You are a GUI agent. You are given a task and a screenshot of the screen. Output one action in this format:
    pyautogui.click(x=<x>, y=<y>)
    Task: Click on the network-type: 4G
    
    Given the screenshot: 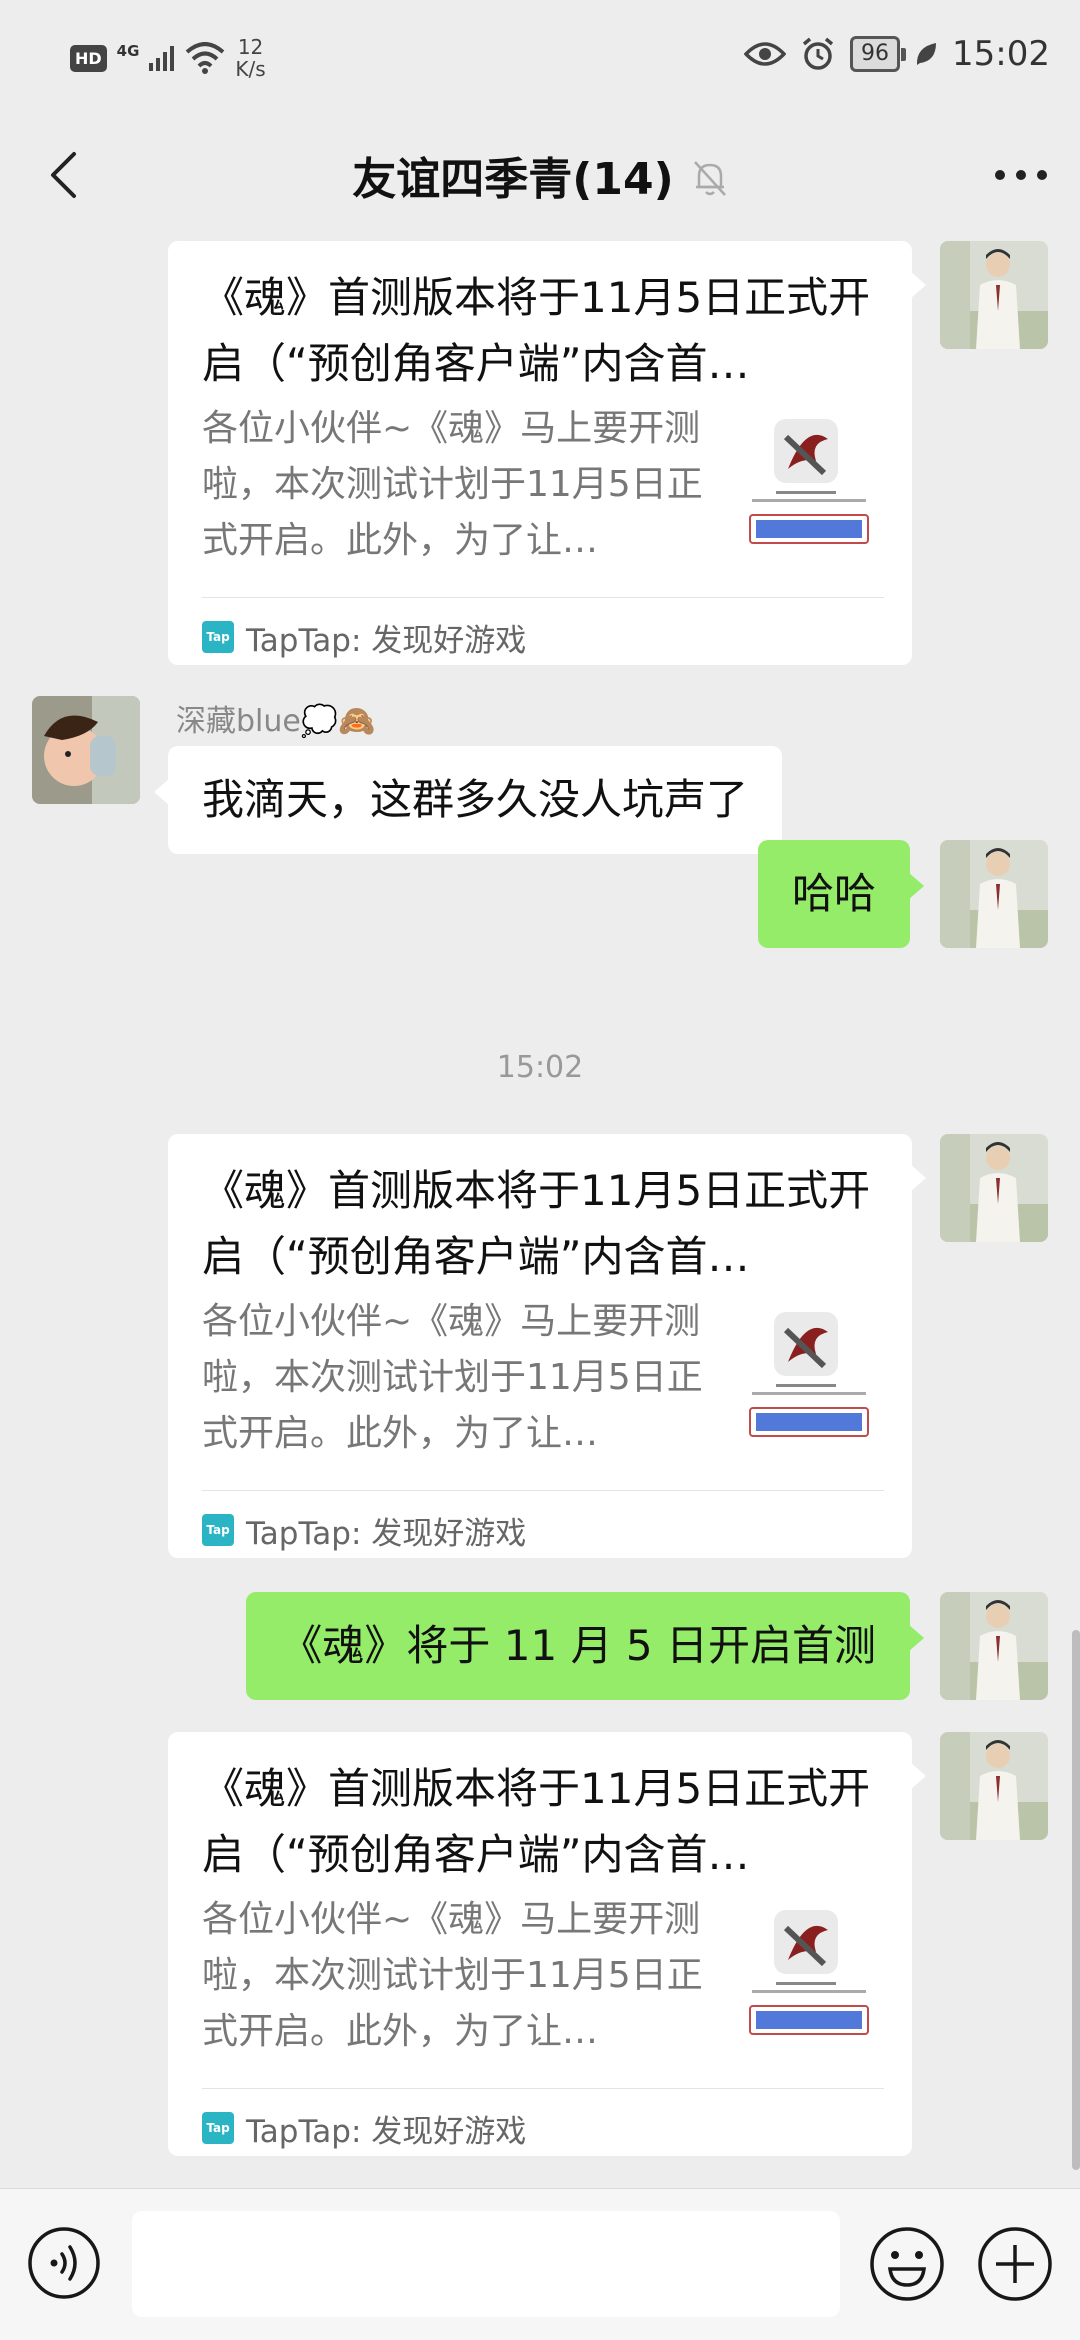 What is the action you would take?
    pyautogui.click(x=128, y=51)
    